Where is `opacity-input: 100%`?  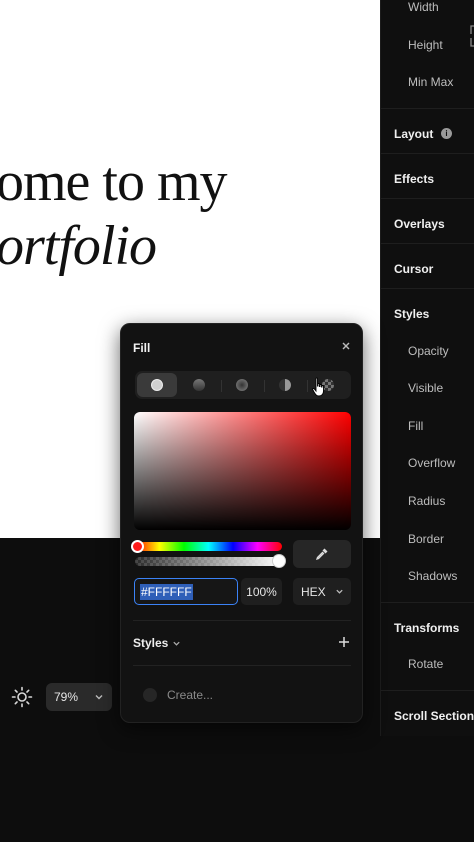
opacity-input: 100% is located at coordinates (261, 591).